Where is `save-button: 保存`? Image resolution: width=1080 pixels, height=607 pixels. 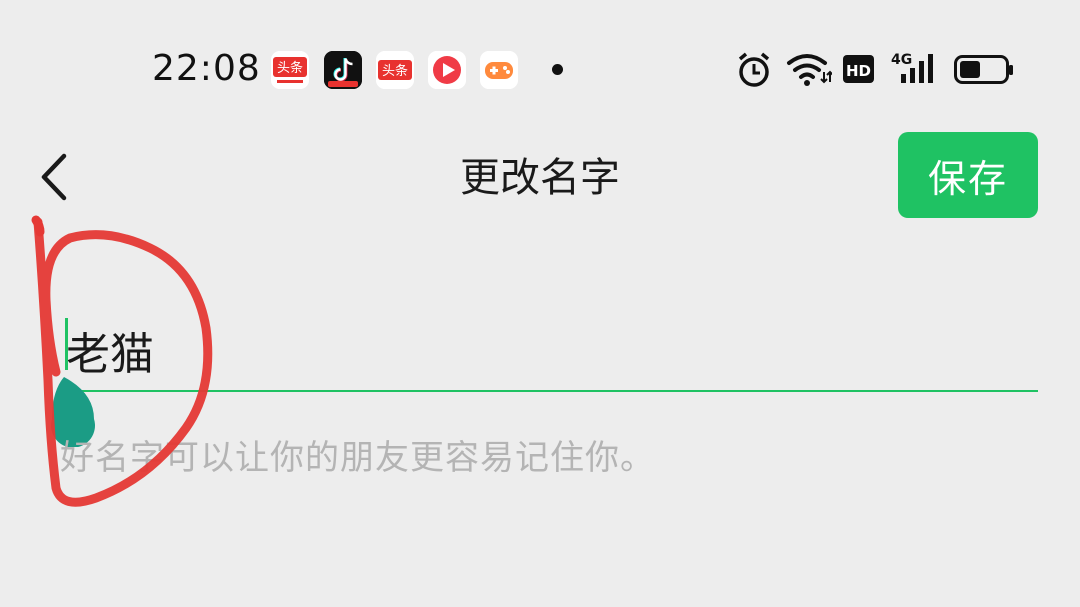 save-button: 保存 is located at coordinates (968, 175).